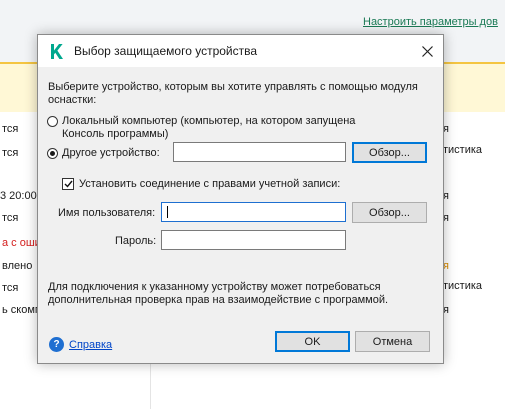 This screenshot has width=505, height=409. Describe the element at coordinates (21, 243) in the screenshot. I see `background-error-text: а с оши` at that location.